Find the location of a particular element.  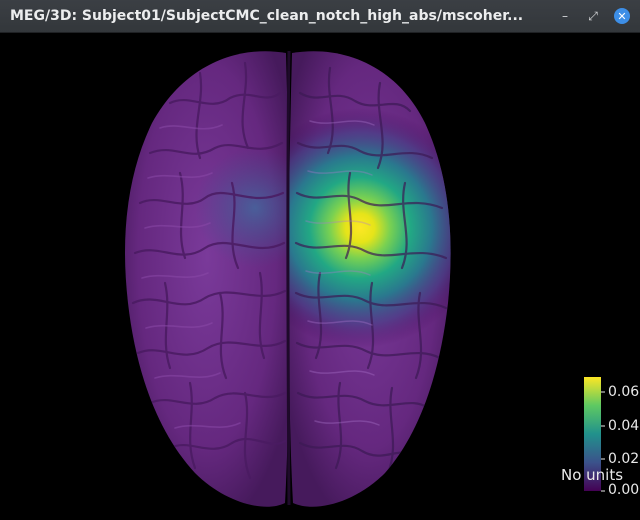

minimize-icon: – is located at coordinates (565, 16).